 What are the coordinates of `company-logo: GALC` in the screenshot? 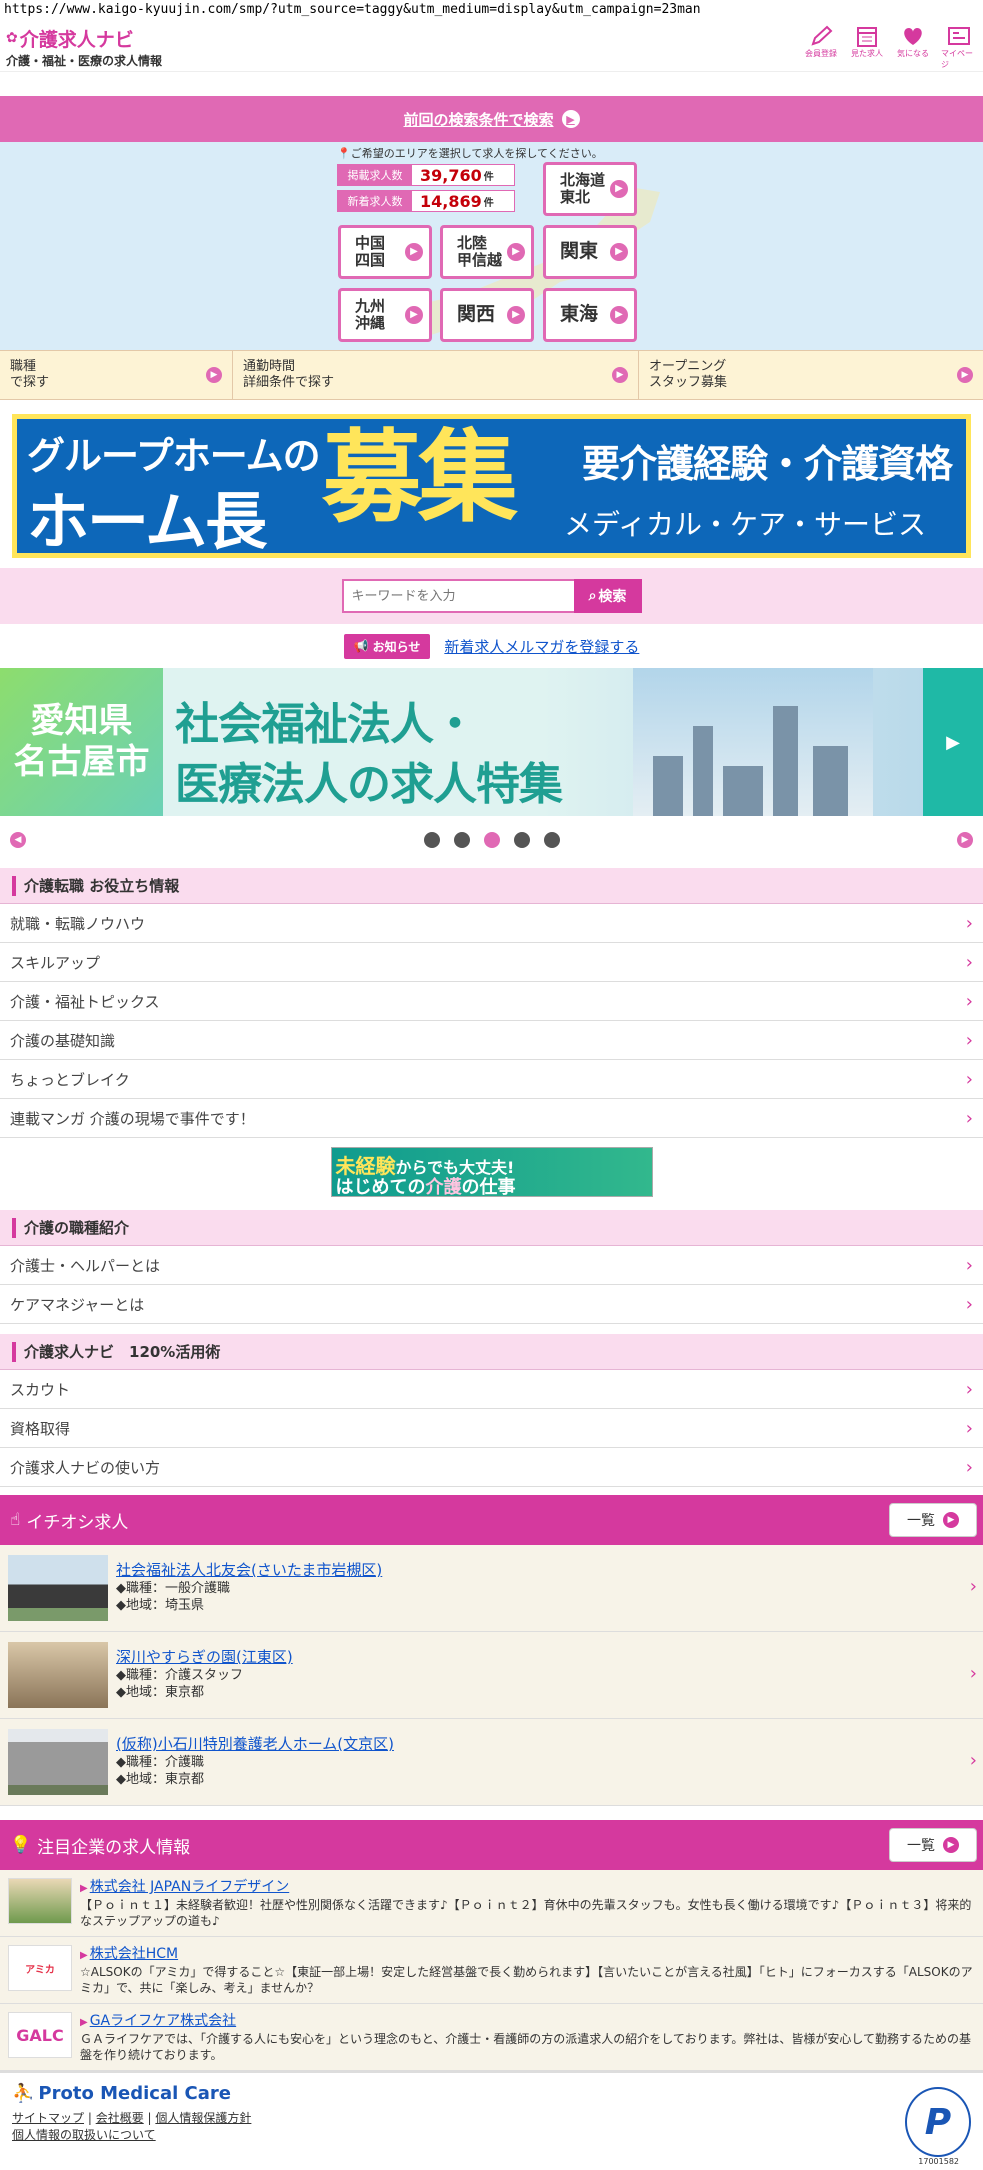 It's located at (40, 2035).